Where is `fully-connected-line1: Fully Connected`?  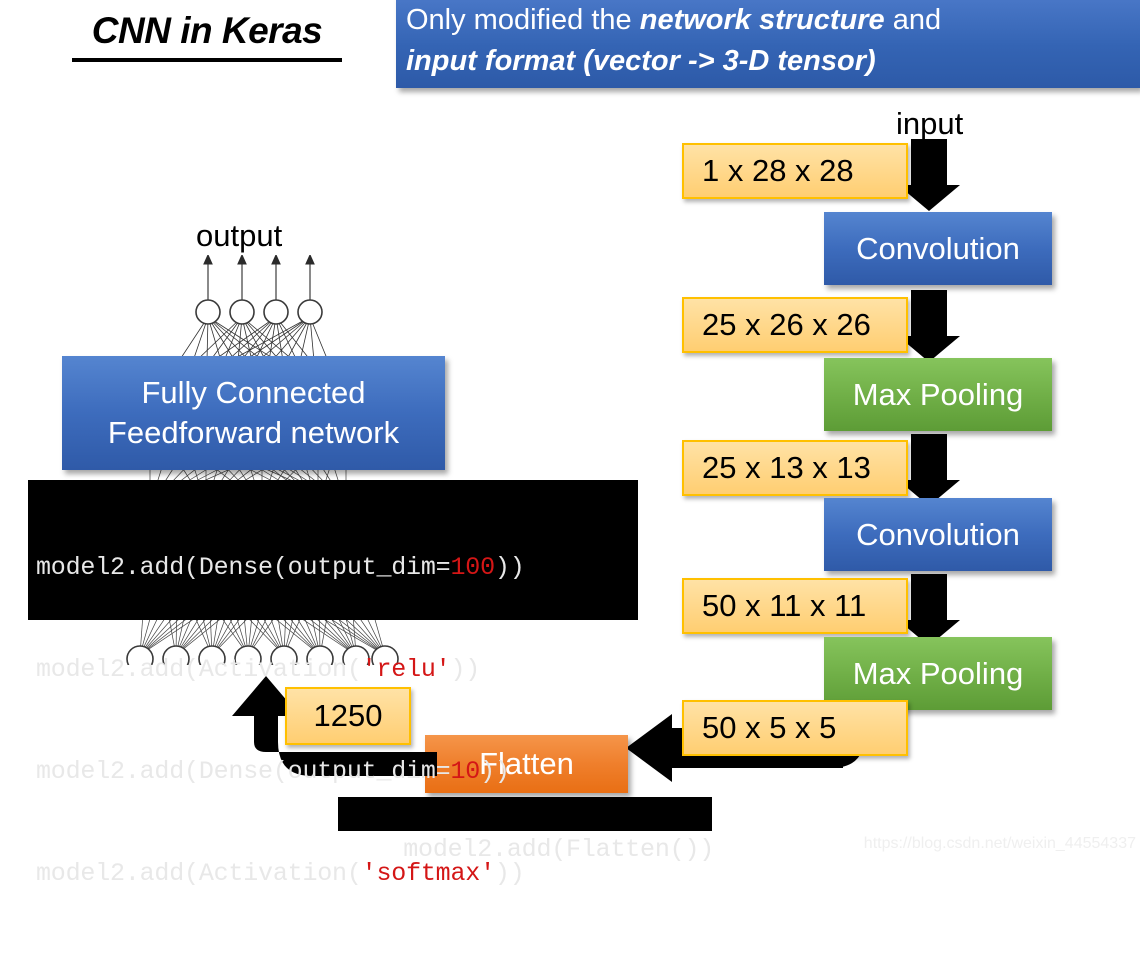
fully-connected-line1: Fully Connected is located at coordinates (253, 392).